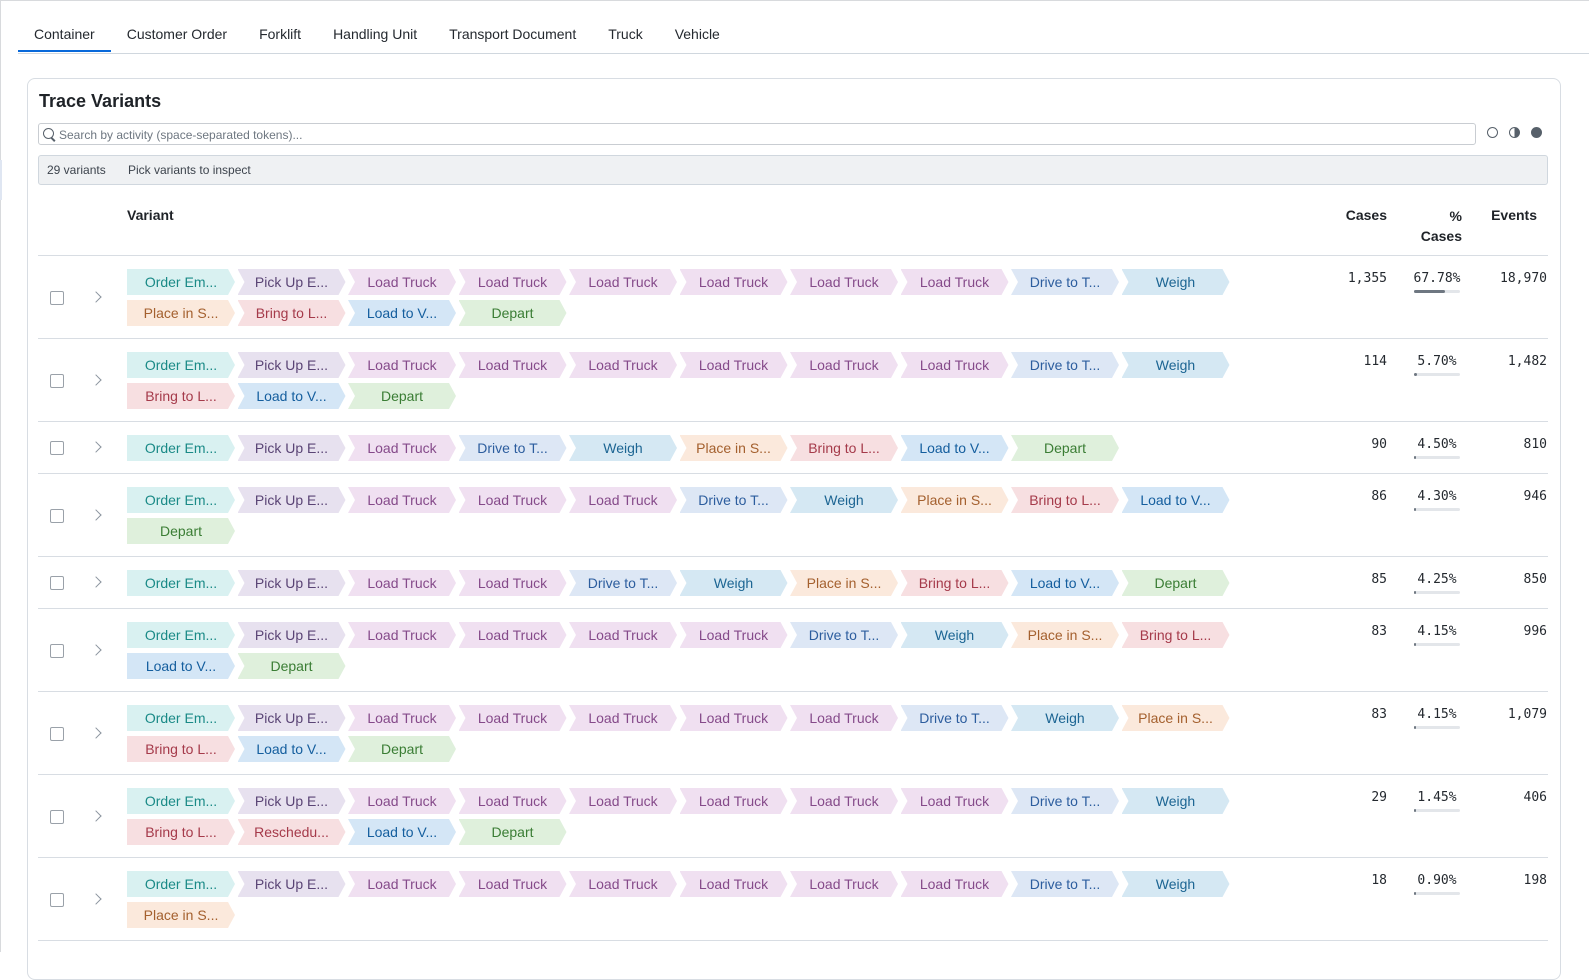  I want to click on tab-container: Container, so click(64, 34).